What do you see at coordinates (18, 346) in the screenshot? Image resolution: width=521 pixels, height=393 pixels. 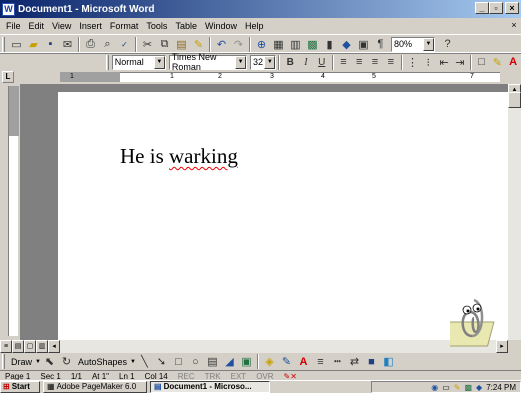 I see `web-layout-icon: ▤` at bounding box center [18, 346].